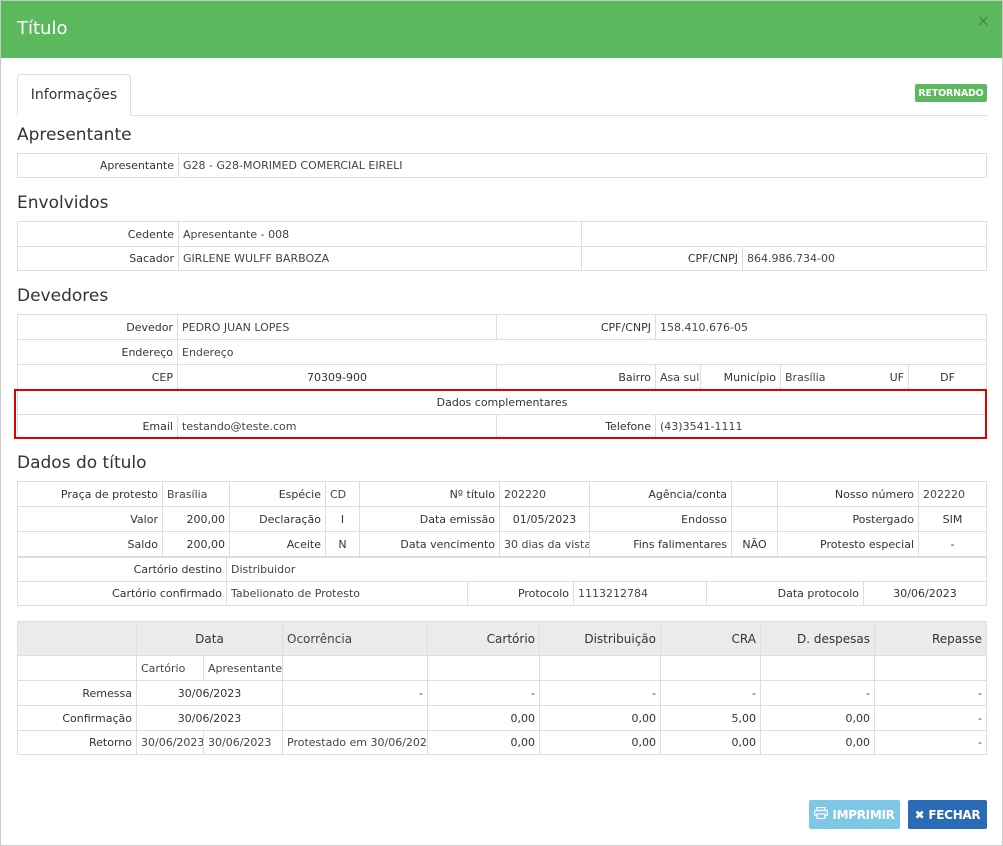  Describe the element at coordinates (209, 693) in the screenshot. I see `row-data: 30/06/2023` at that location.